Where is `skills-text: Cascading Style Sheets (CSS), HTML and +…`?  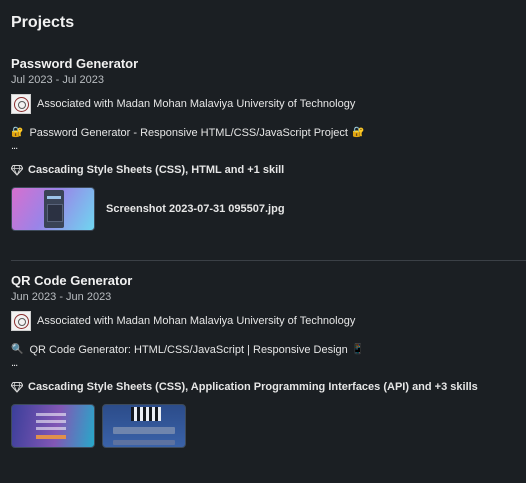 skills-text: Cascading Style Sheets (CSS), HTML and +… is located at coordinates (156, 170).